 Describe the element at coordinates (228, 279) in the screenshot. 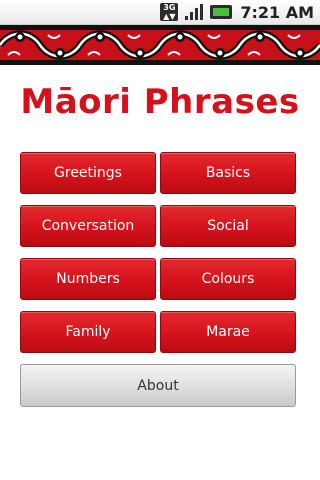

I see `colours-button: Colours` at that location.